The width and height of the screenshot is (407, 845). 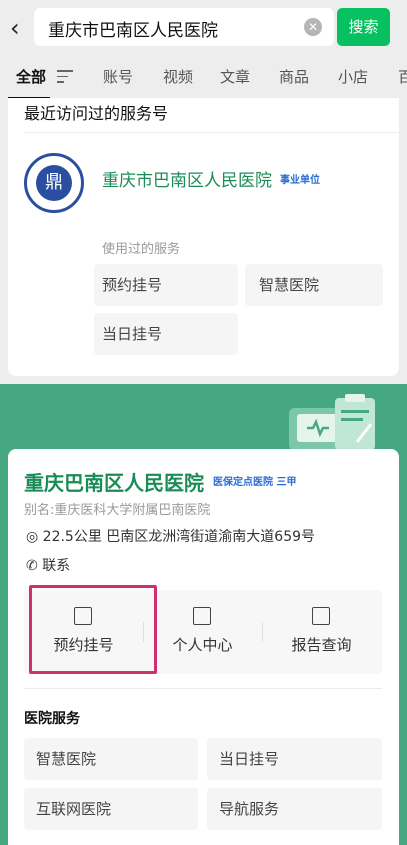 What do you see at coordinates (178, 76) in the screenshot?
I see `tab-videos: 视频` at bounding box center [178, 76].